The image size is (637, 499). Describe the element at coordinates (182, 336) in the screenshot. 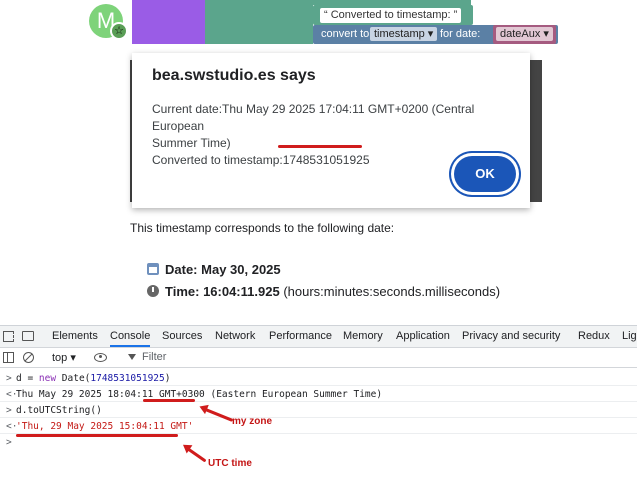

I see `tab-sources: Sources` at that location.